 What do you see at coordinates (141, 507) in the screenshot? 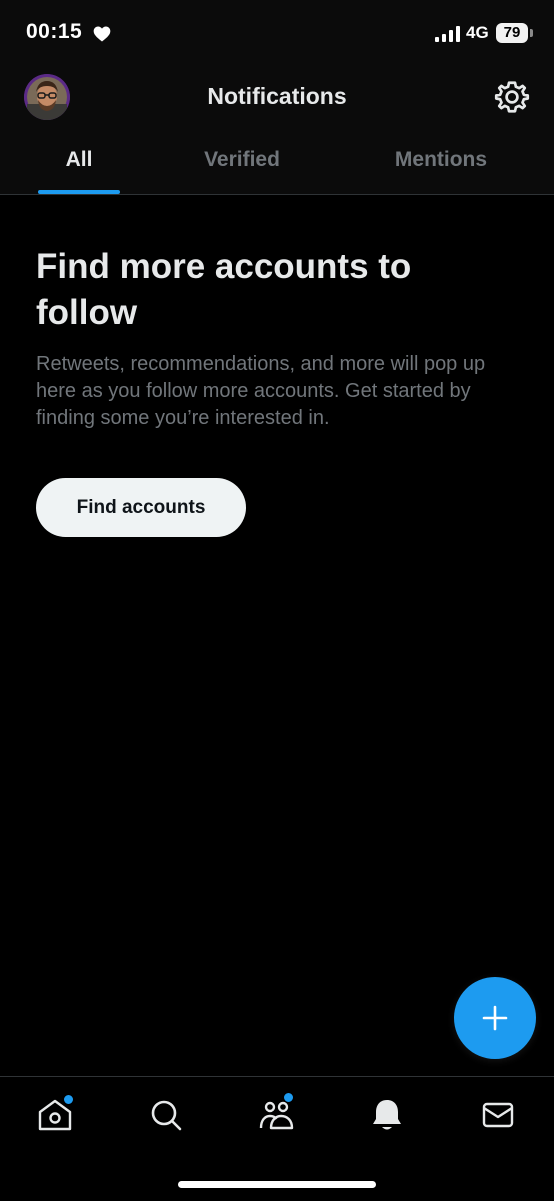
I see `find-accounts-button: Find accounts` at bounding box center [141, 507].